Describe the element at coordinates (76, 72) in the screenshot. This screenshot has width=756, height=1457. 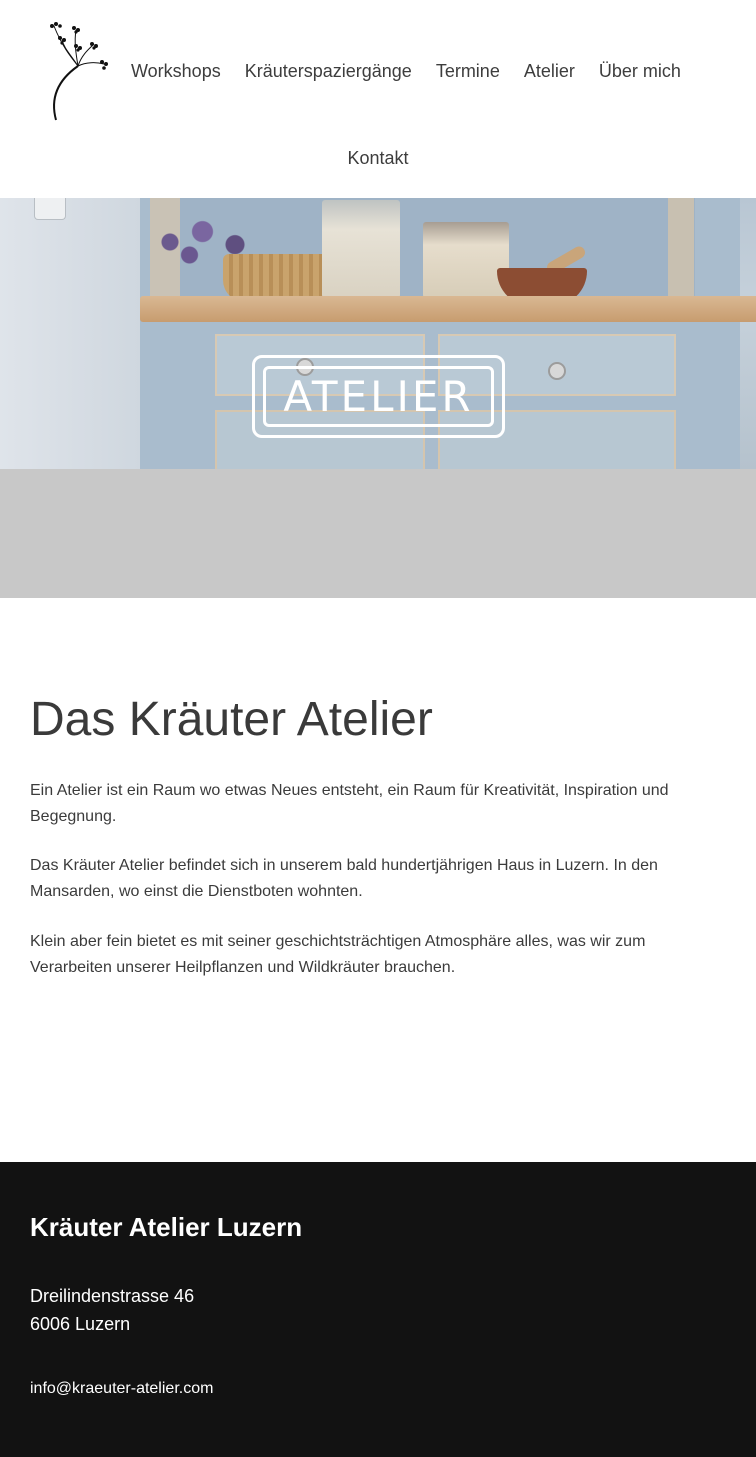
I see `herb-logo-icon` at that location.